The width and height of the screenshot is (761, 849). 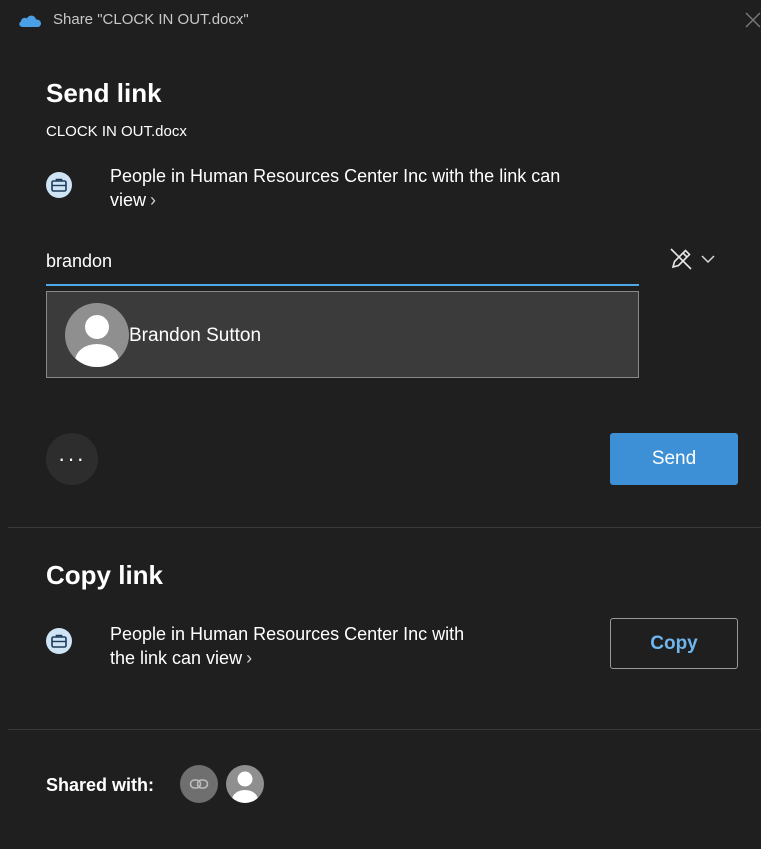 What do you see at coordinates (105, 575) in the screenshot?
I see `copy-link-heading: Copy link` at bounding box center [105, 575].